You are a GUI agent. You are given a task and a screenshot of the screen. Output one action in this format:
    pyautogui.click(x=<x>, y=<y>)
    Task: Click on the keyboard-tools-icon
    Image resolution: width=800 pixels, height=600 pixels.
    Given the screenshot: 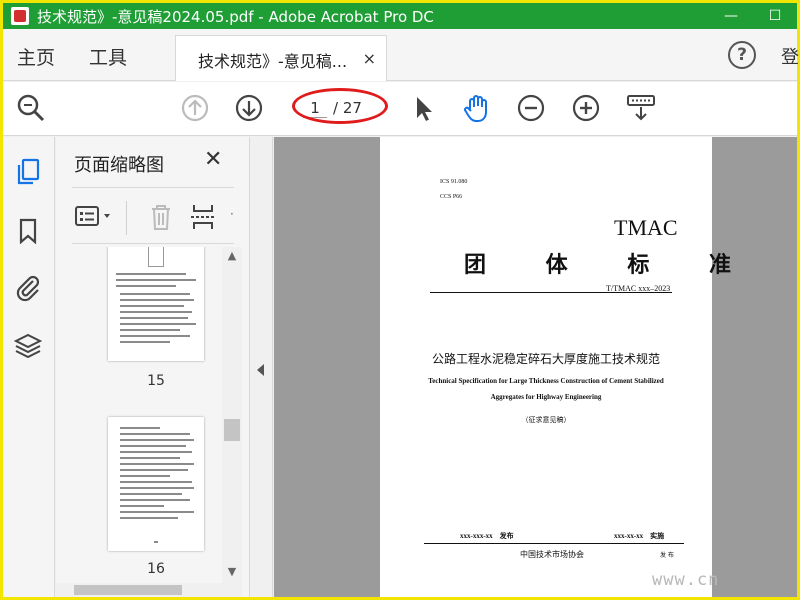 What is the action you would take?
    pyautogui.click(x=641, y=108)
    